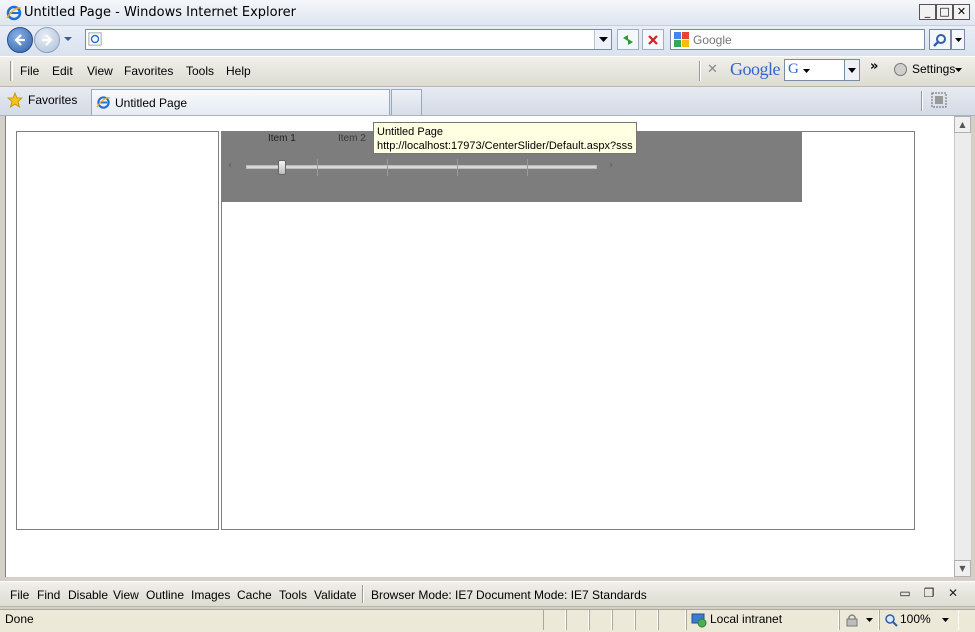  I want to click on arrow-right-icon, so click(47, 40).